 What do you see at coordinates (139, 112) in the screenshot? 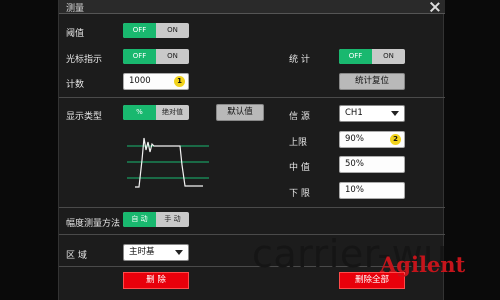
I see `percent-option: %` at bounding box center [139, 112].